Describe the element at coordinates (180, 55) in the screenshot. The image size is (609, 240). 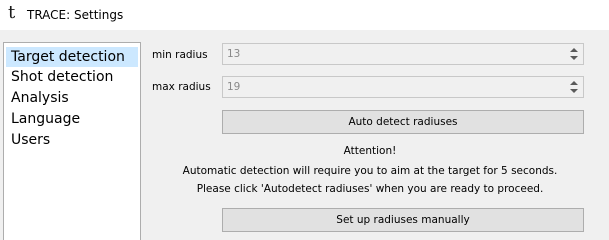
I see `min-radius-label: min radius` at that location.